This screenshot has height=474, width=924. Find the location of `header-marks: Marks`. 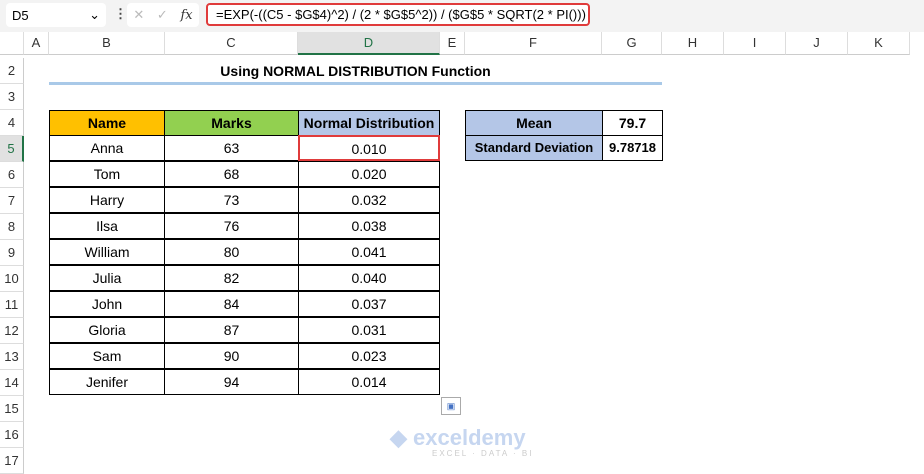

header-marks: Marks is located at coordinates (231, 123).